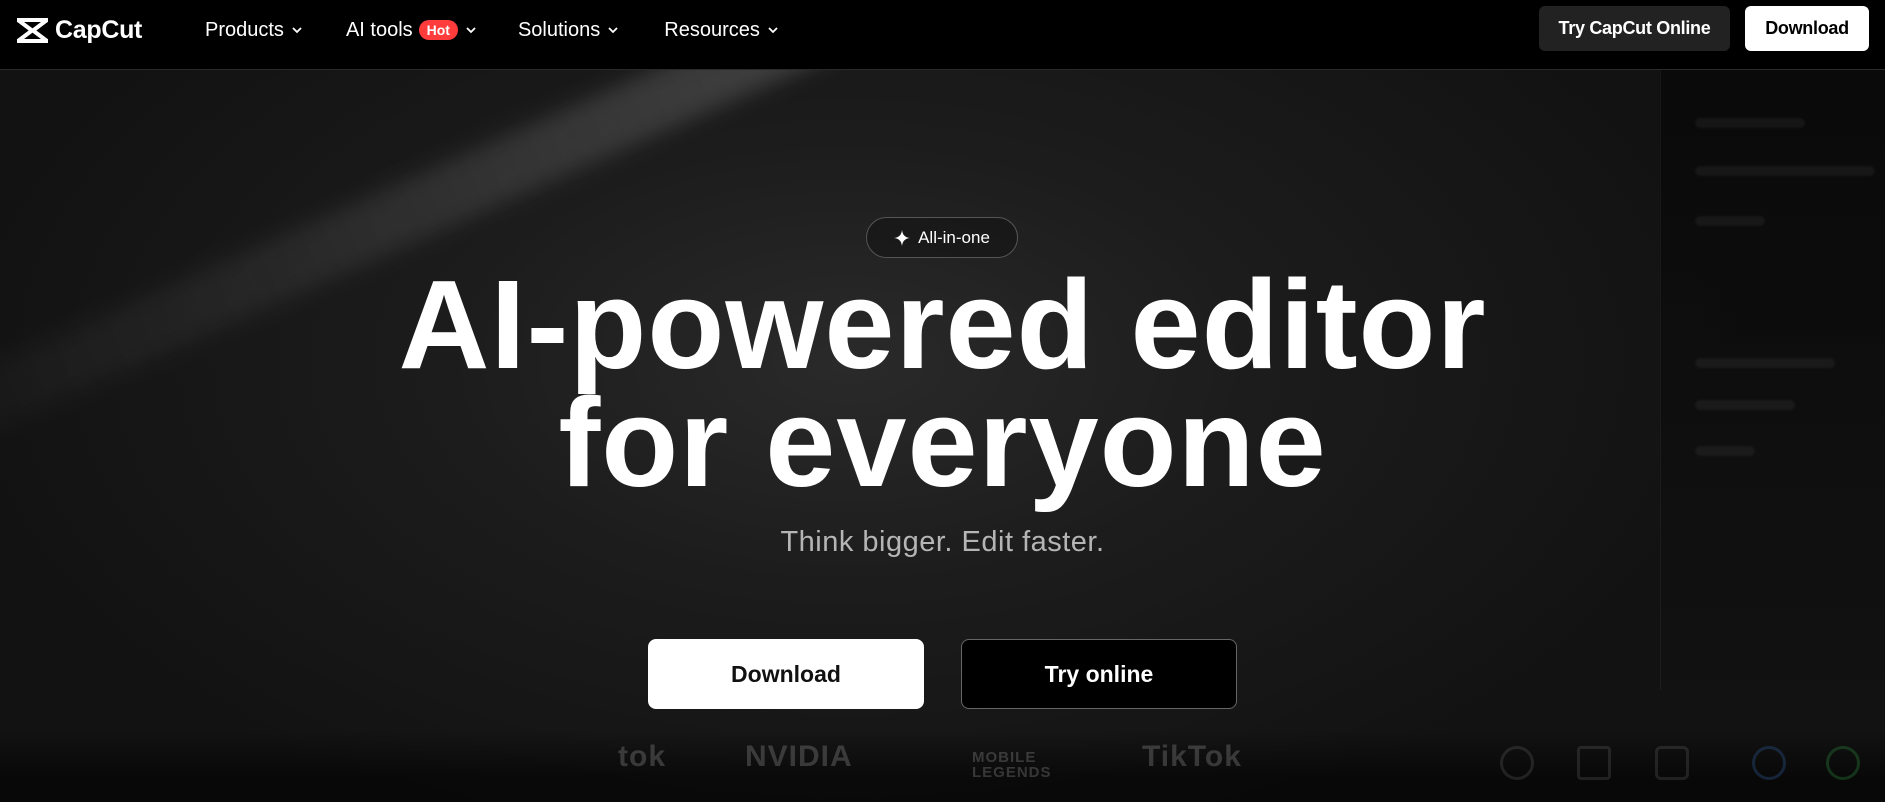 Image resolution: width=1885 pixels, height=802 pixels. Describe the element at coordinates (99, 29) in the screenshot. I see `logo-text: CapCut` at that location.